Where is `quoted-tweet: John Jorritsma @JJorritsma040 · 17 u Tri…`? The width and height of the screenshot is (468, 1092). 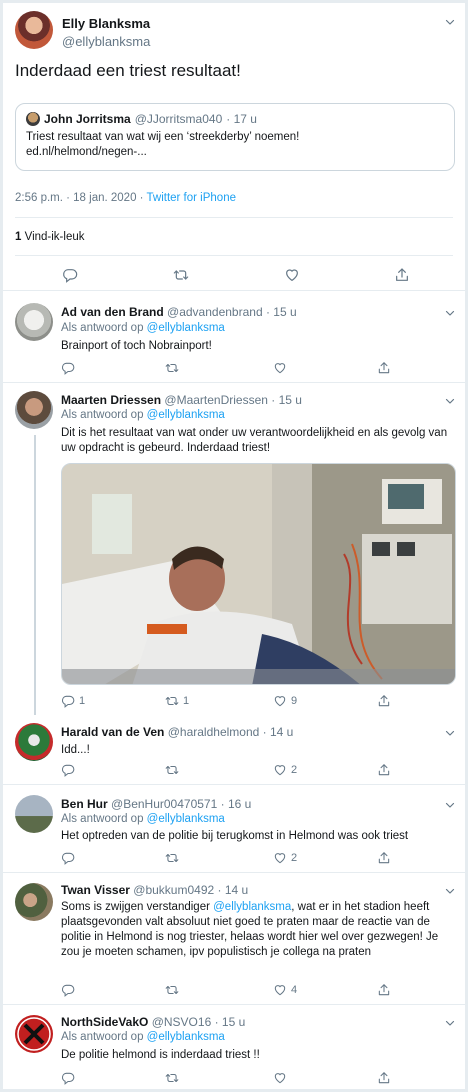 quoted-tweet: John Jorritsma @JJorritsma040 · 17 u Tri… is located at coordinates (235, 137).